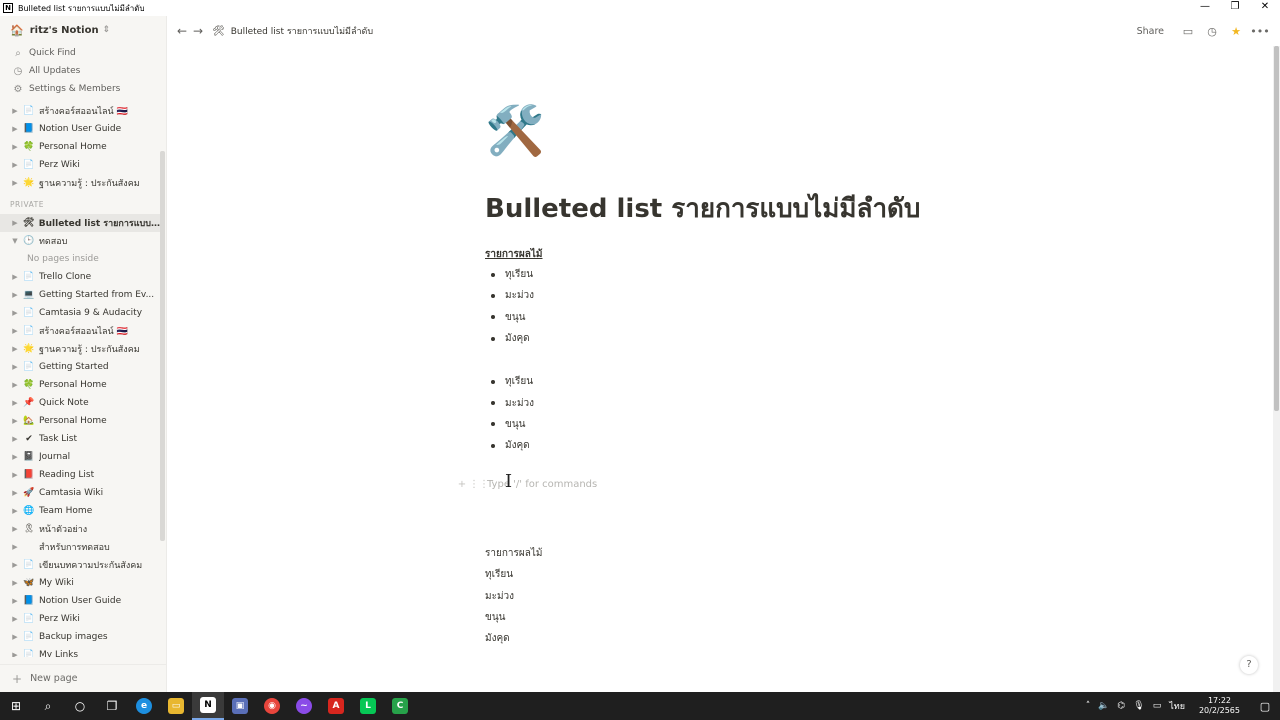  What do you see at coordinates (80, 277) in the screenshot?
I see `sidebar-item-trello-clone: ▶ 📄 Trello Clone` at bounding box center [80, 277].